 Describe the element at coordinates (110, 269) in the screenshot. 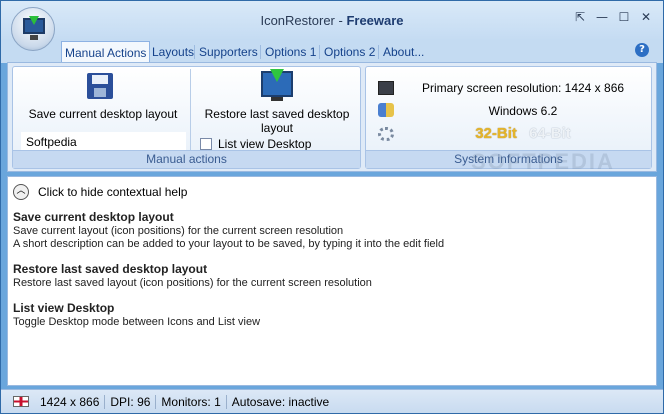

I see `help-heading: Restore last saved desktop layout` at that location.